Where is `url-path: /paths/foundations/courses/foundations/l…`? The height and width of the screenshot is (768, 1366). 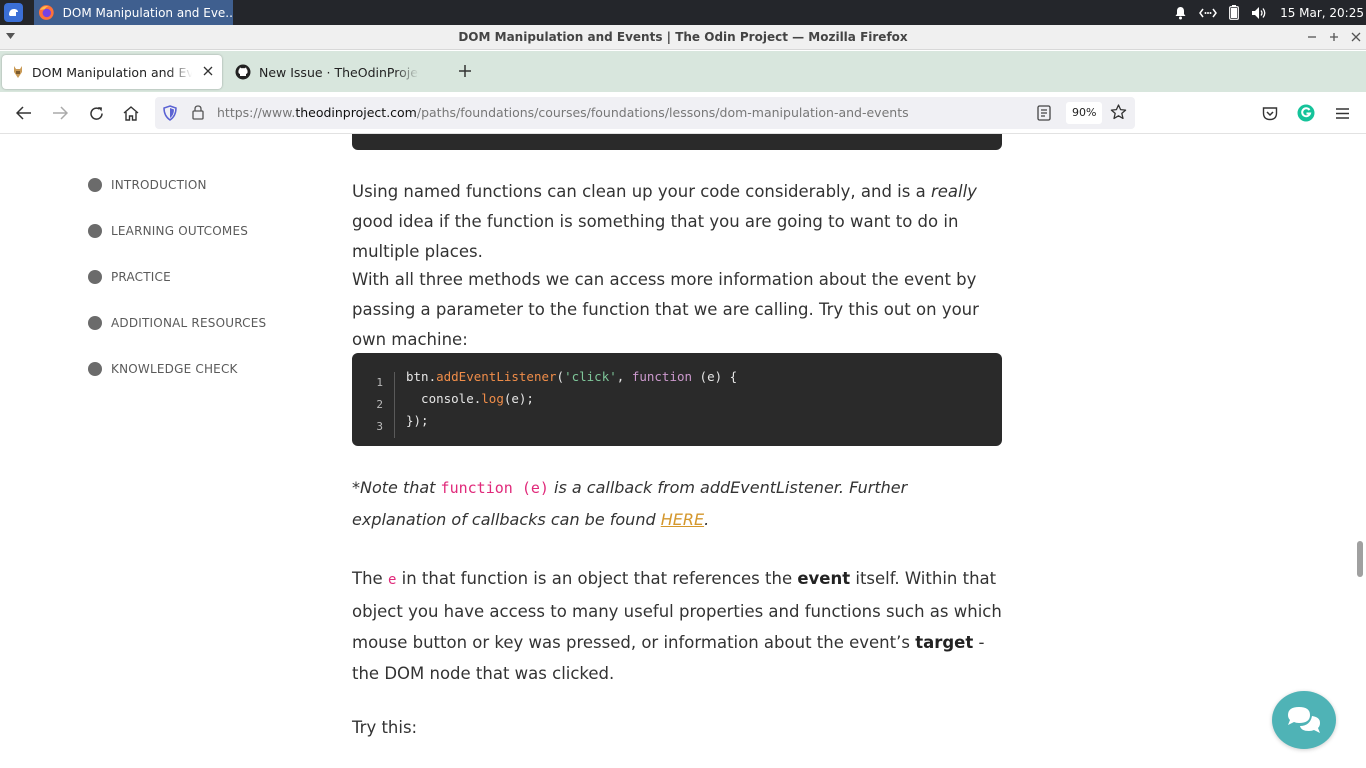
url-path: /paths/foundations/courses/foundations/l… is located at coordinates (662, 112).